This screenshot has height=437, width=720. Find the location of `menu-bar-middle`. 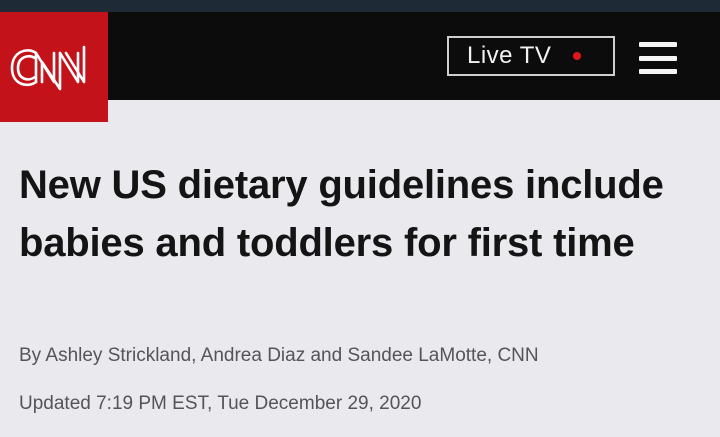

menu-bar-middle is located at coordinates (658, 58).